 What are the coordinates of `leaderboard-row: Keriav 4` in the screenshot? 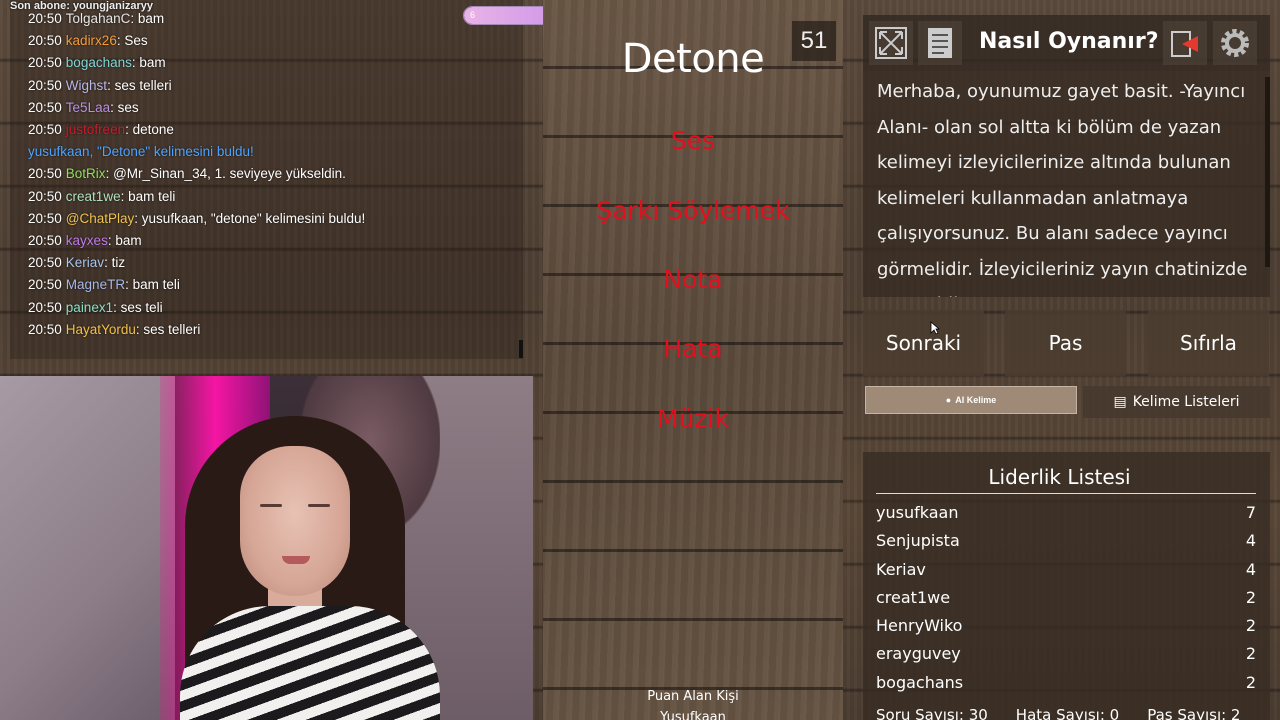 It's located at (1066, 570).